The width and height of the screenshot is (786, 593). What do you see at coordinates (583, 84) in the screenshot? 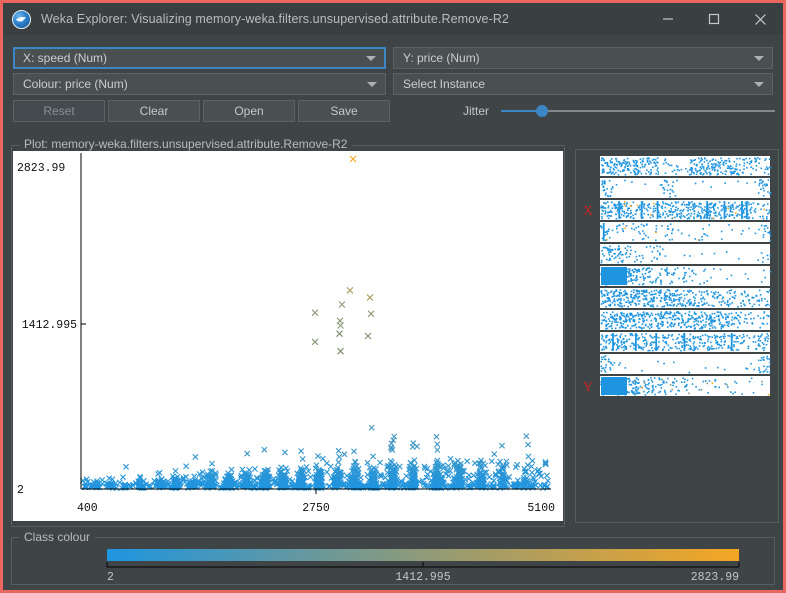
I see `select-instance-dropdown: Select Instance` at bounding box center [583, 84].